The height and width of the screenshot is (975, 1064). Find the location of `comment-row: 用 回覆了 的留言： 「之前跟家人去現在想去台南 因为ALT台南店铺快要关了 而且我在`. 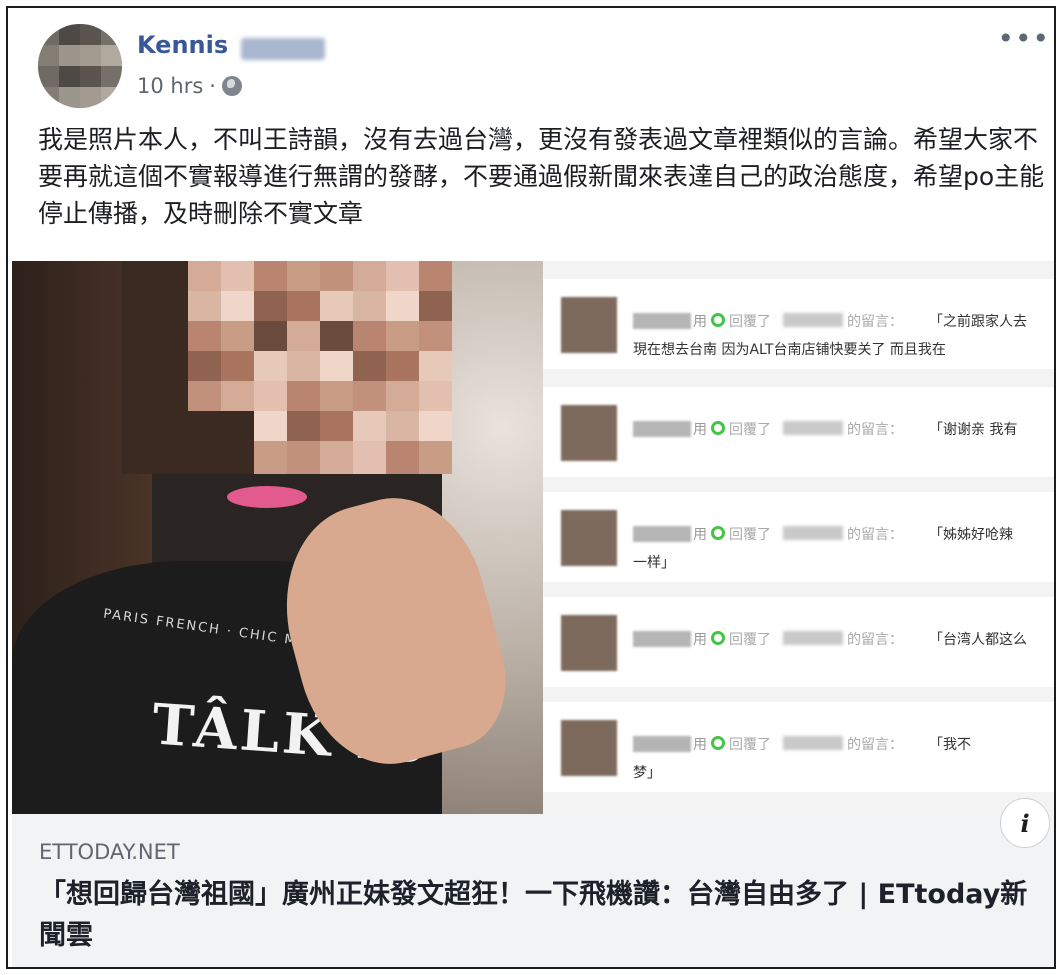

comment-row: 用 回覆了 的留言： 「之前跟家人去現在想去台南 因为ALT台南店铺快要关了 而且我在 is located at coordinates (798, 324).